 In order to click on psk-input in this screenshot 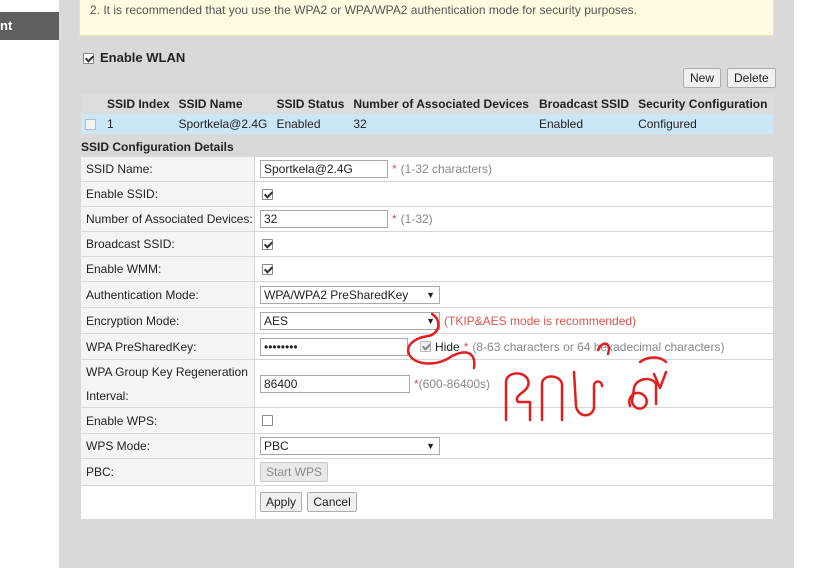, I will do `click(334, 346)`.